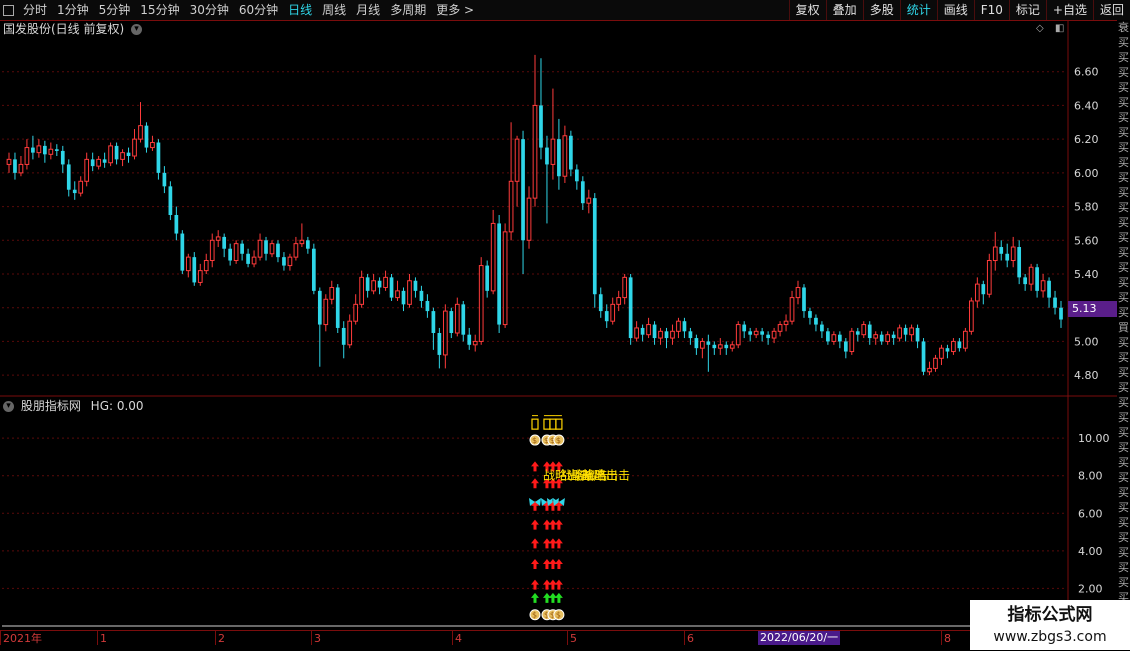 The height and width of the screenshot is (651, 1130). What do you see at coordinates (1090, 476) in the screenshot?
I see `y-tick-label: 8.00` at bounding box center [1090, 476].